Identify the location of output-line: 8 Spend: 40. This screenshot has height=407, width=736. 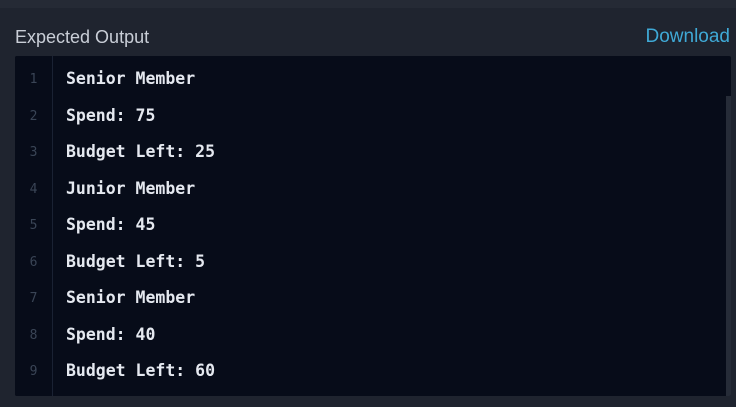
(373, 336).